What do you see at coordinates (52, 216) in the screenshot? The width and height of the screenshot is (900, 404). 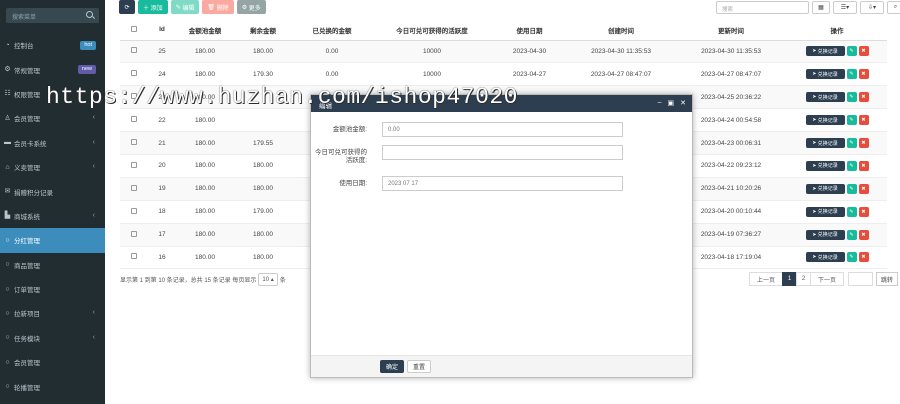 I see `sidebar-item-7: ▙ 商城系统 ‹` at bounding box center [52, 216].